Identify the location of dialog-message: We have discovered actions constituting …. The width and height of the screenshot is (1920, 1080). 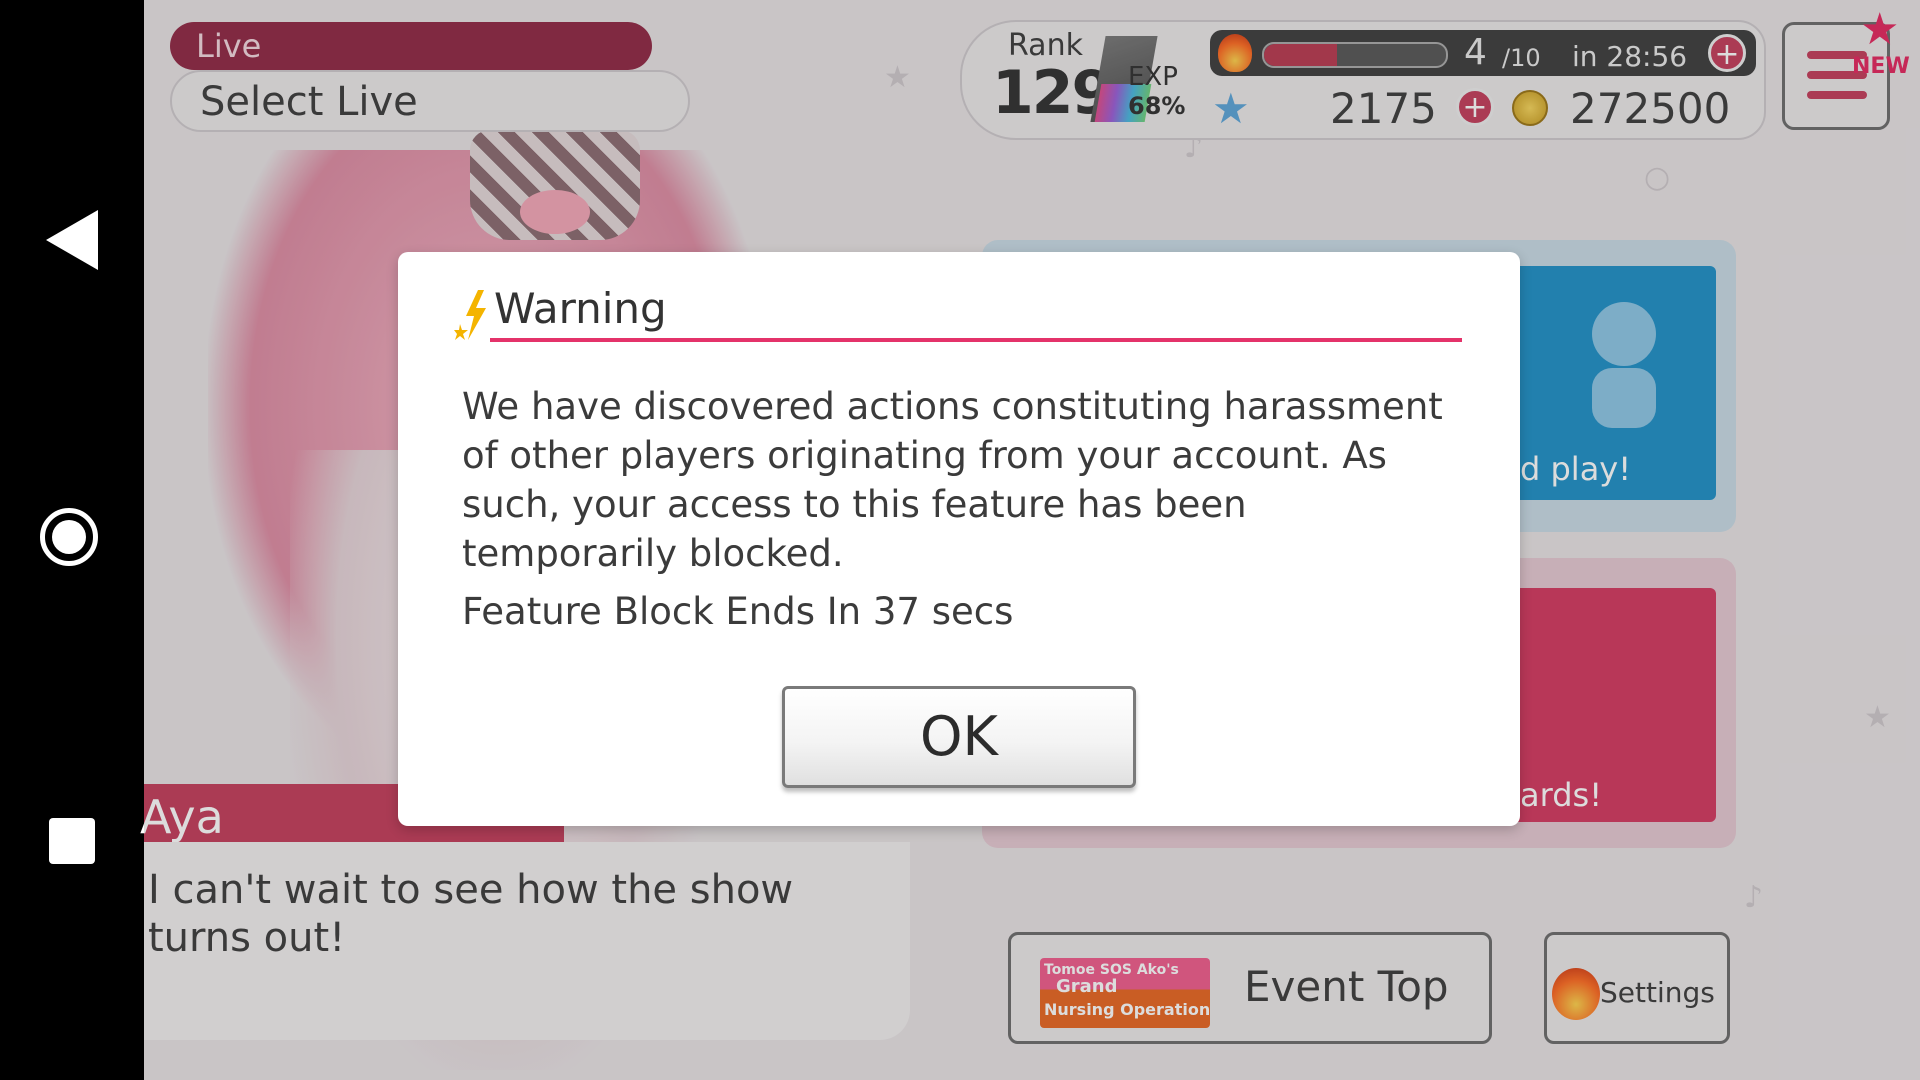
(952, 480).